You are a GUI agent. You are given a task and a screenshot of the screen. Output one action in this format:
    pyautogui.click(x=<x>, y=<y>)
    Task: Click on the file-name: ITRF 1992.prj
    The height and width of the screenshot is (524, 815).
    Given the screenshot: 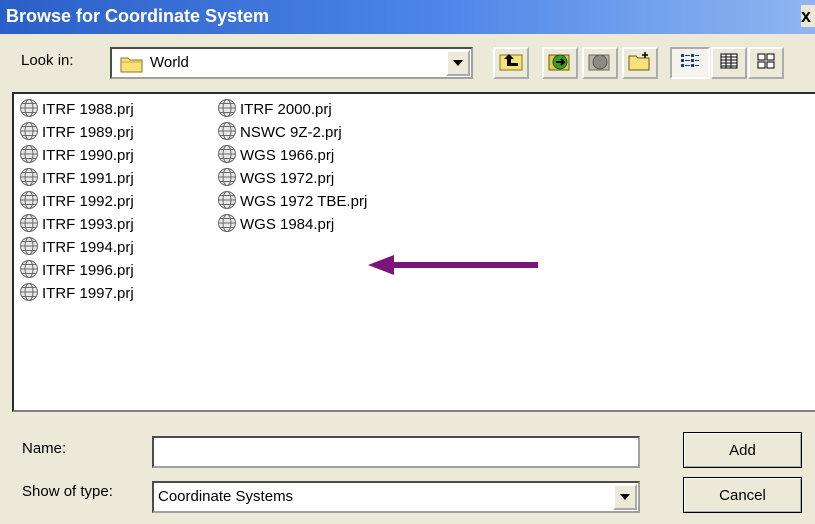 What is the action you would take?
    pyautogui.click(x=88, y=201)
    